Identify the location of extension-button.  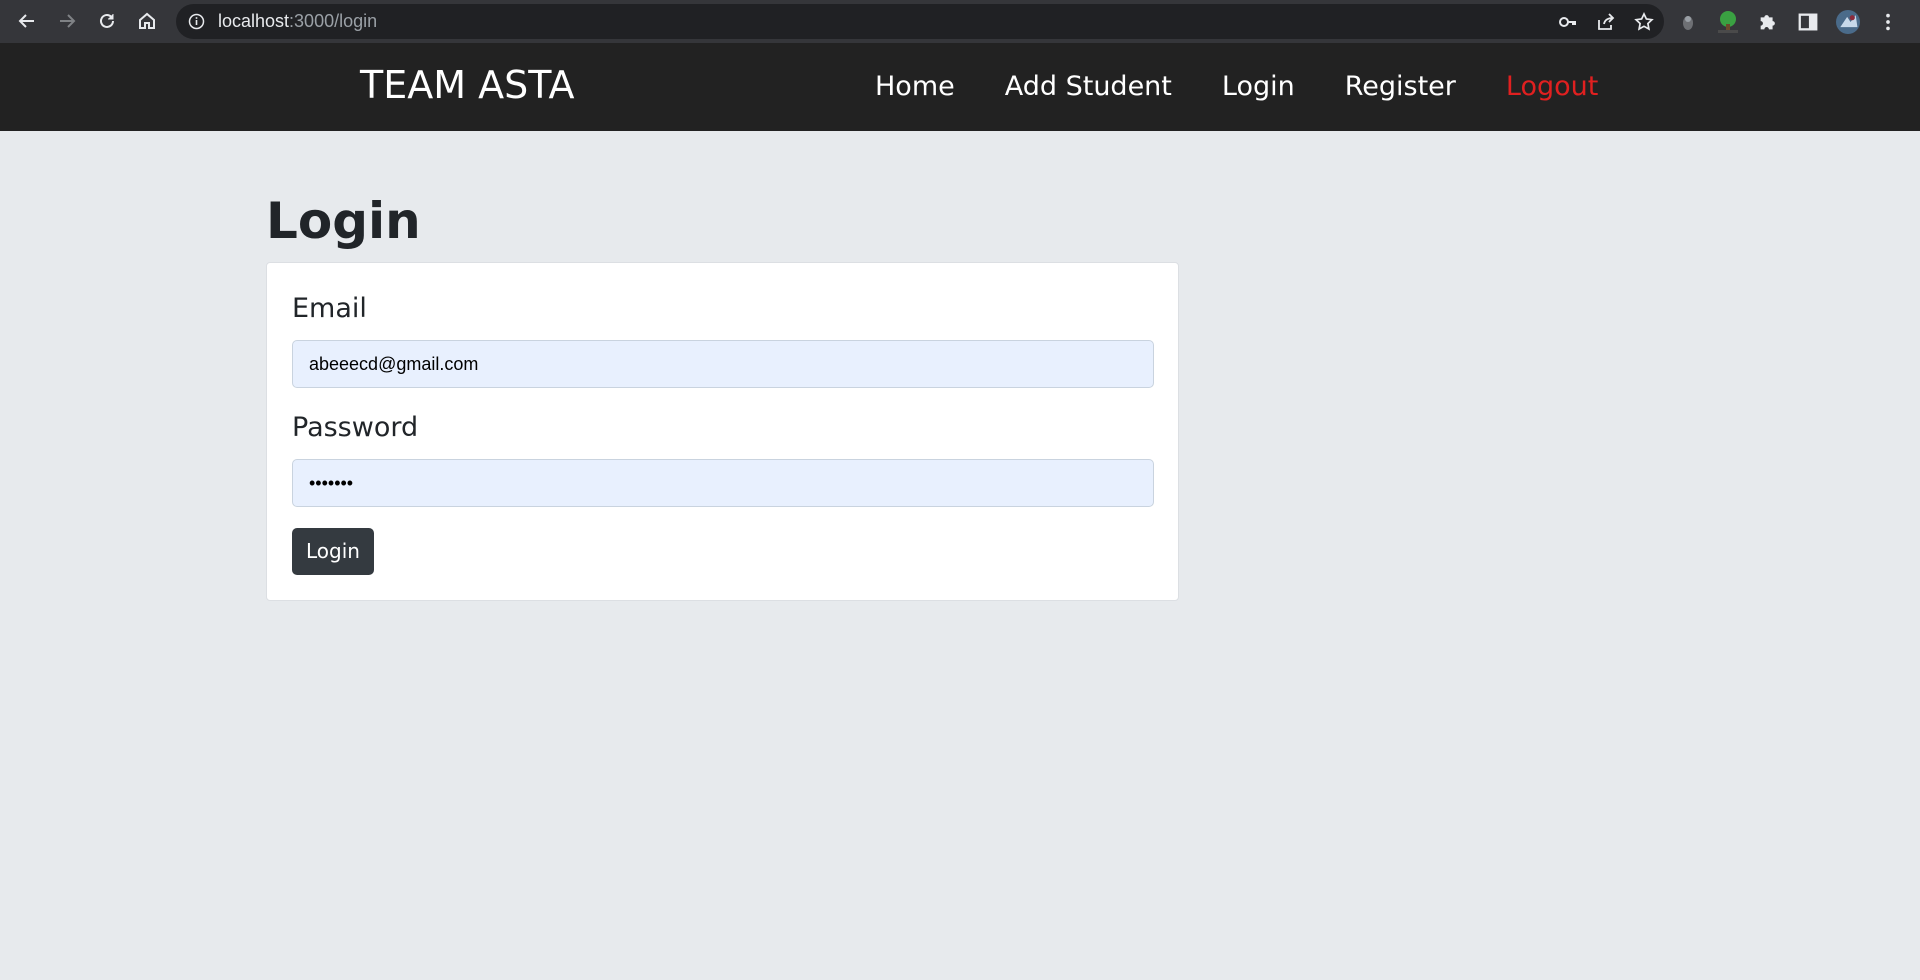
(1688, 22).